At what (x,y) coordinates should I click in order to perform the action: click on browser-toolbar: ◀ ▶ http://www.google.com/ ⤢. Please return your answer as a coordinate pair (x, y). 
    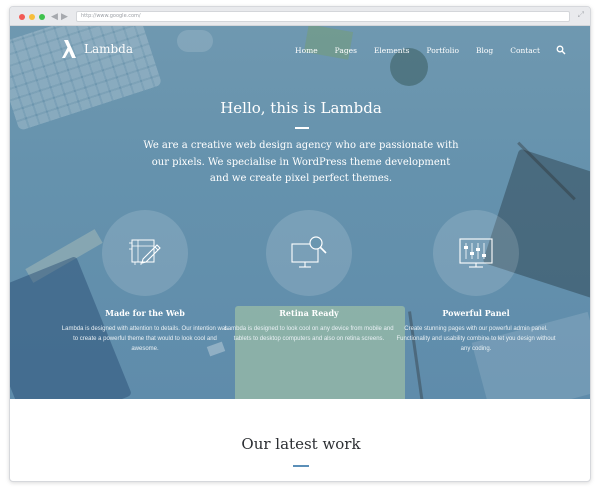
    Looking at the image, I should click on (300, 16).